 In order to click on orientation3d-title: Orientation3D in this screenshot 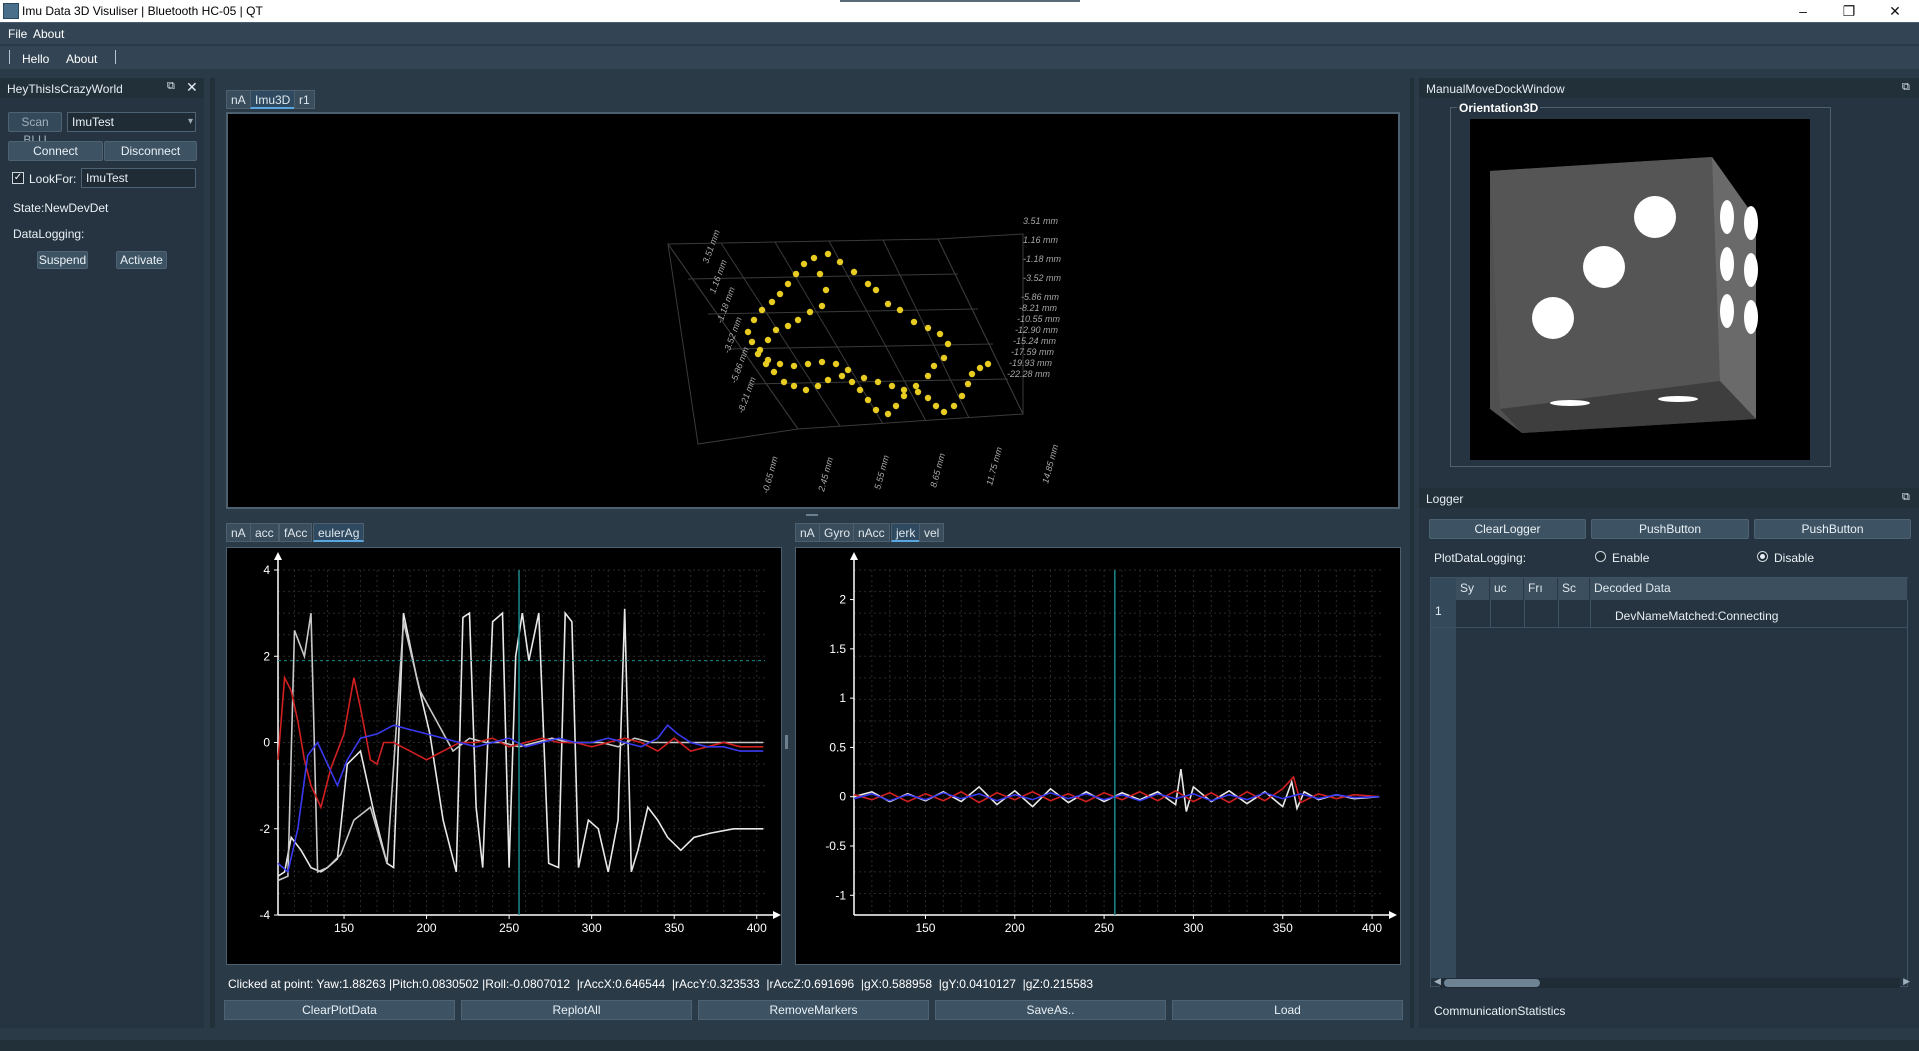, I will do `click(1499, 108)`.